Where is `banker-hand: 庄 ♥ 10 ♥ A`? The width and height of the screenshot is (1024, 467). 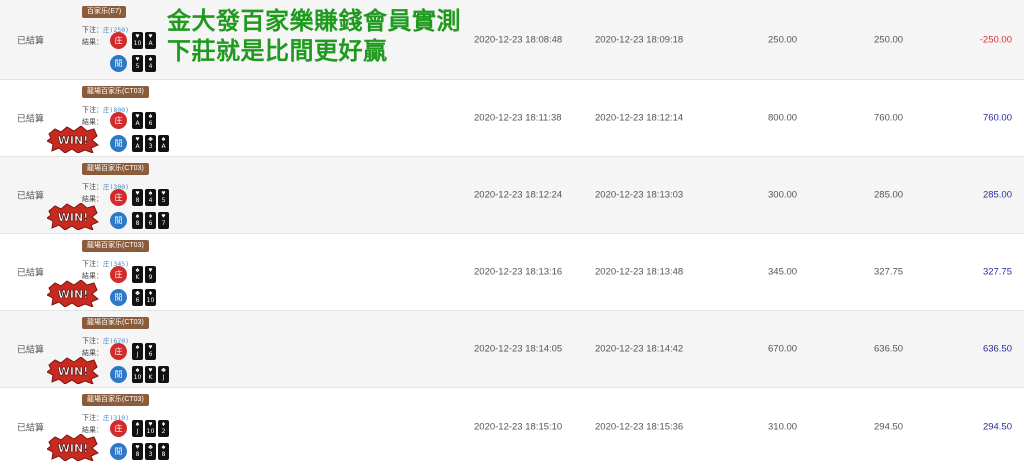
banker-hand: 庄 ♥ 10 ♥ A is located at coordinates (133, 40).